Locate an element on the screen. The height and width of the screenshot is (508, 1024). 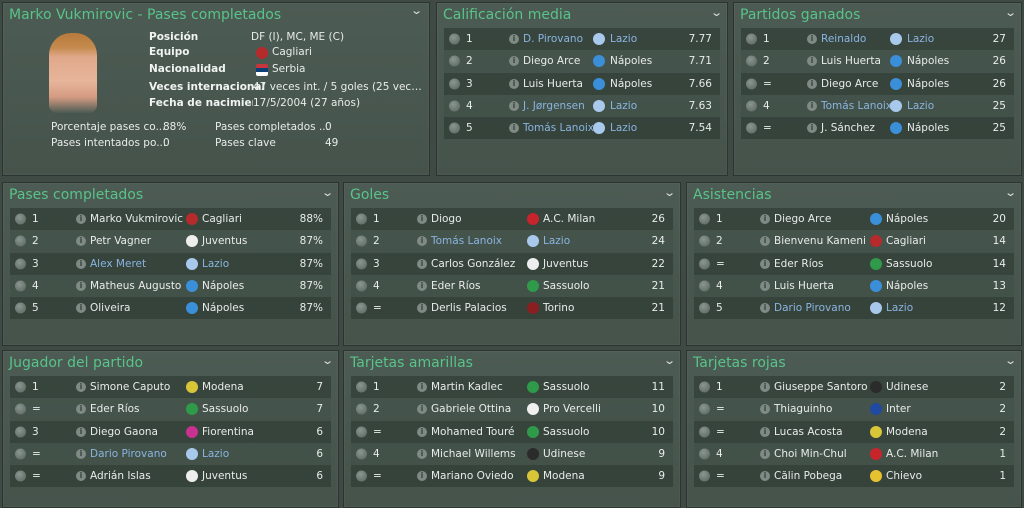
leaderboard-row: 1 i D. Pirovano Lazio 7.77 is located at coordinates (582, 39).